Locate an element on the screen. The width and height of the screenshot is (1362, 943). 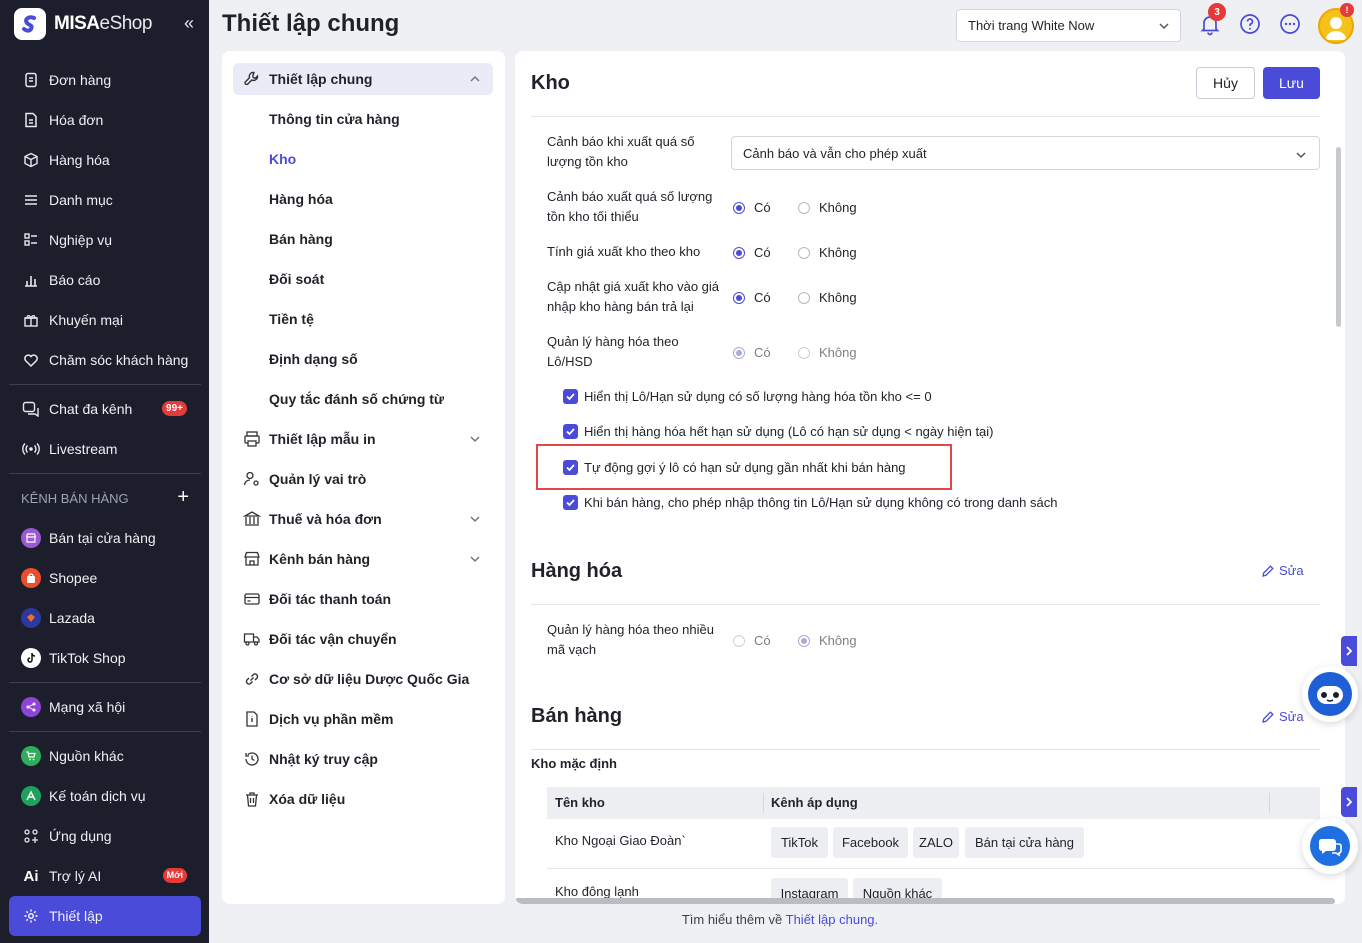
menu-print-templates: Thiết lập mẫu in is located at coordinates (363, 439).